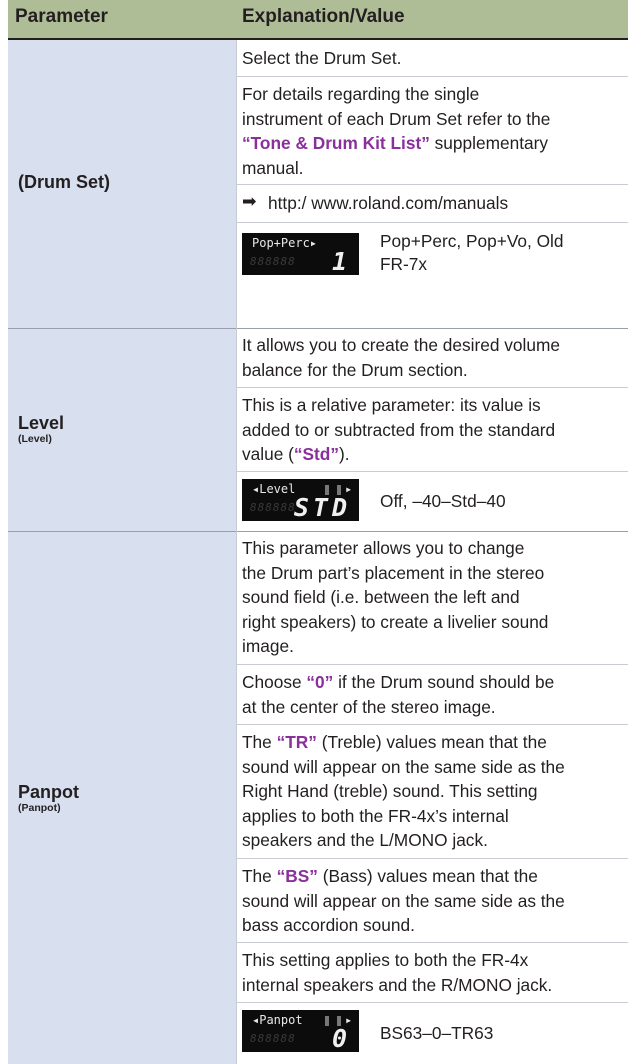 This screenshot has height=1064, width=637. Describe the element at coordinates (41, 423) in the screenshot. I see `param-name: Level` at that location.